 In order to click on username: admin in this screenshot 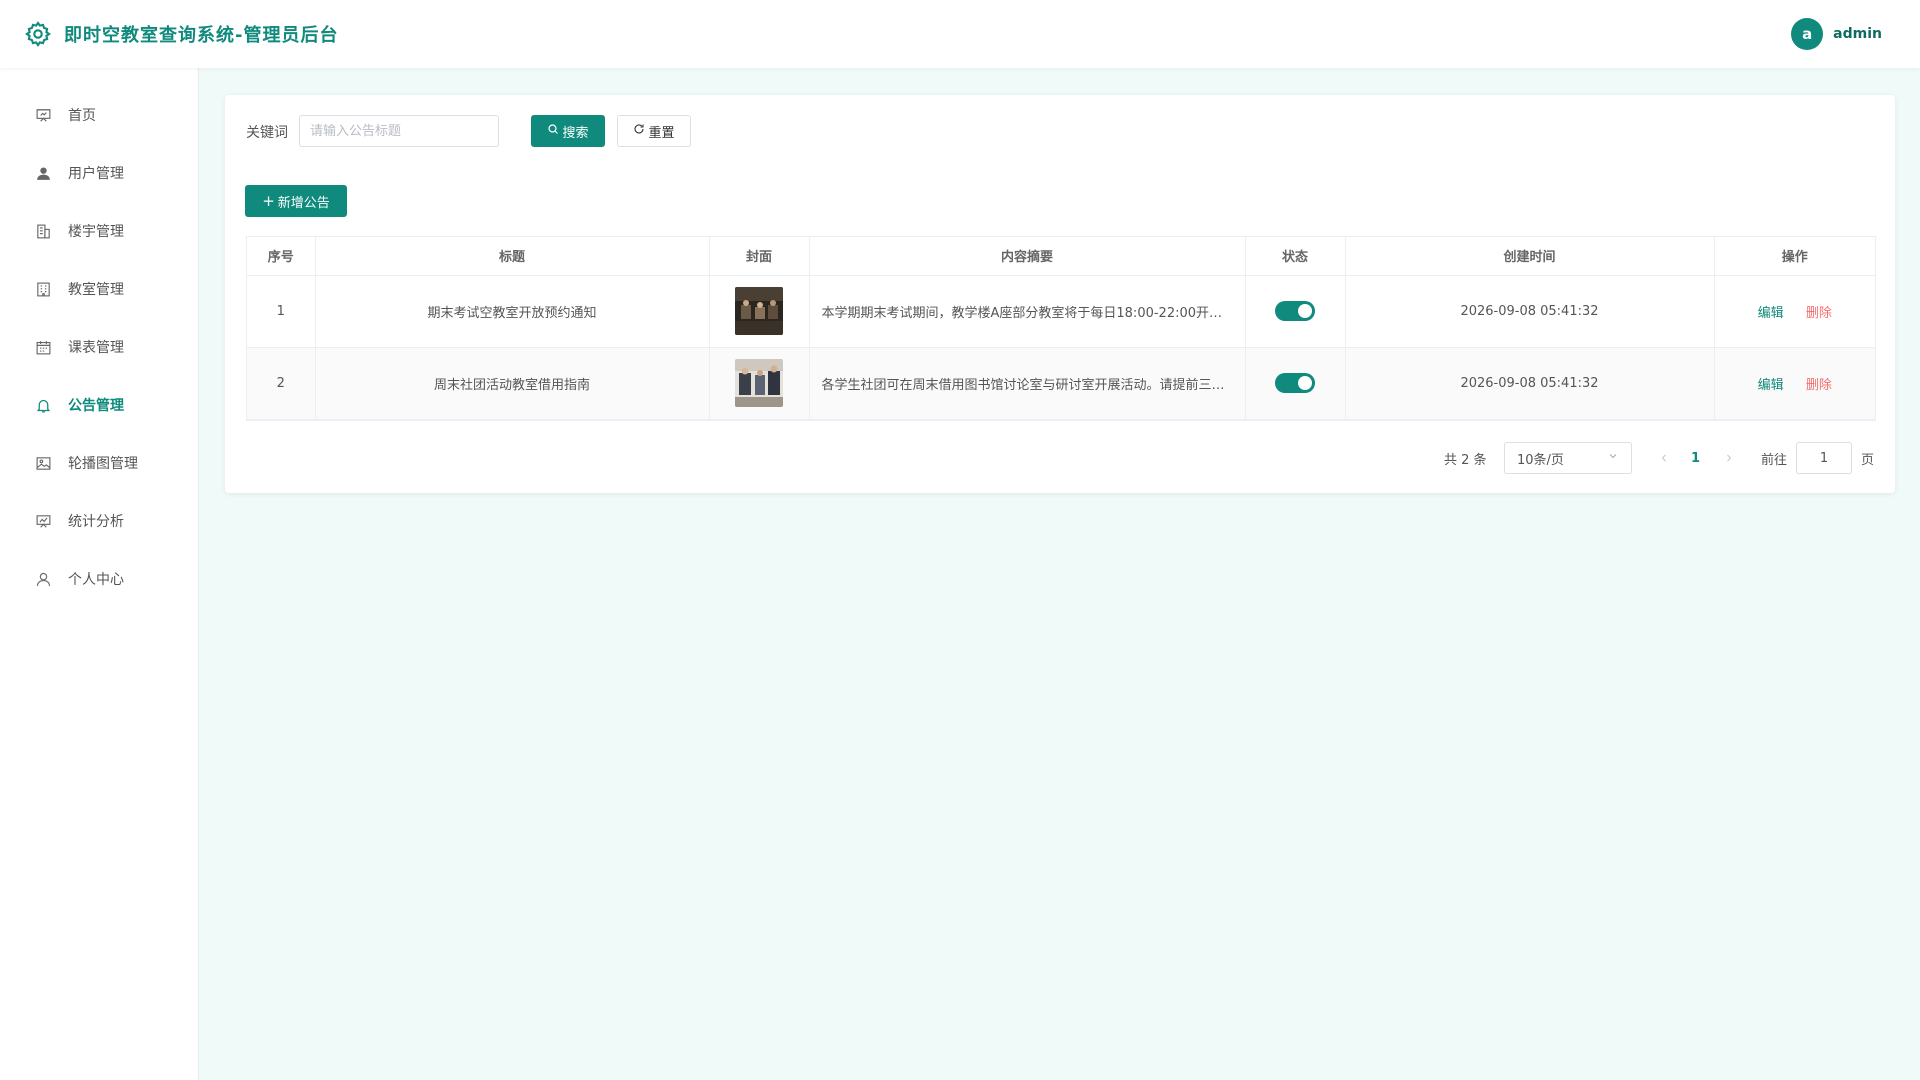, I will do `click(1857, 34)`.